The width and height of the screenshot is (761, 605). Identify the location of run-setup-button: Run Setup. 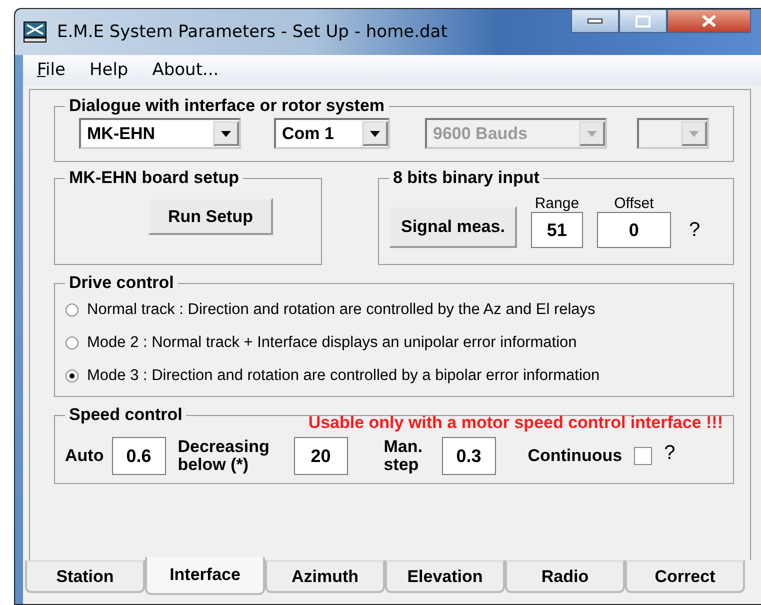
(210, 216).